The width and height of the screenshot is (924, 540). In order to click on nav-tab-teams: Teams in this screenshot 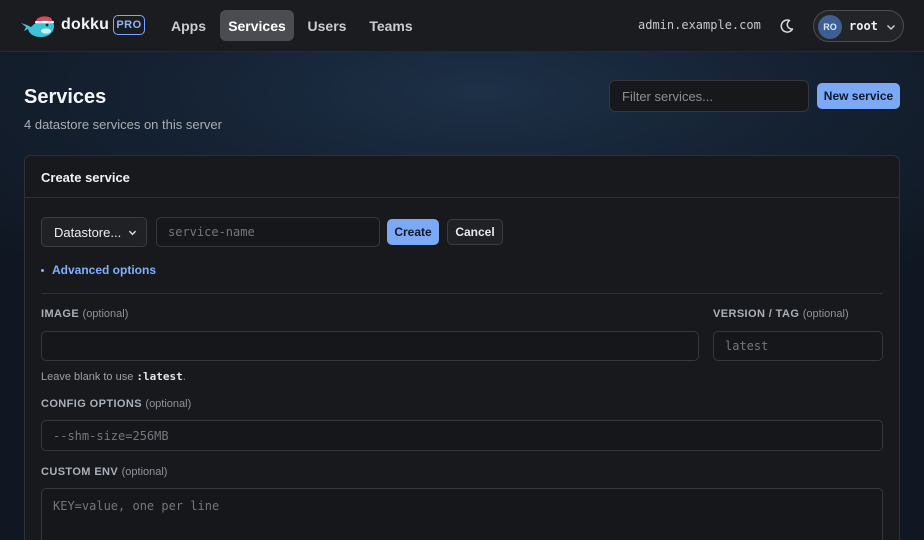, I will do `click(391, 25)`.